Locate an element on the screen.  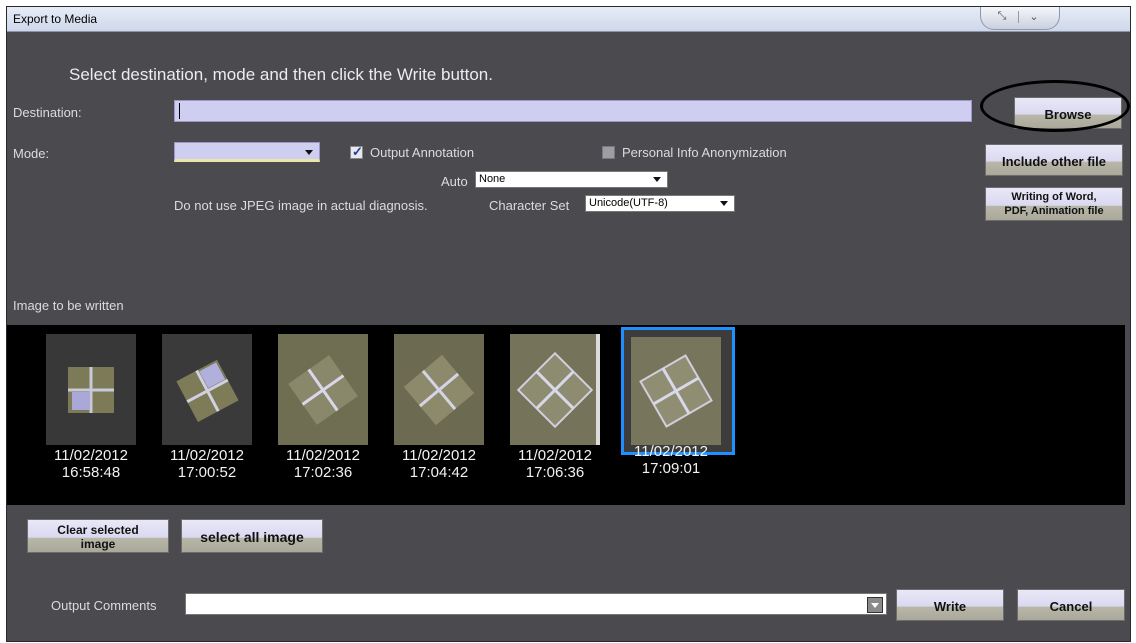
image-thumbnail: 11/02/2012 17:04:42 is located at coordinates (446, 415).